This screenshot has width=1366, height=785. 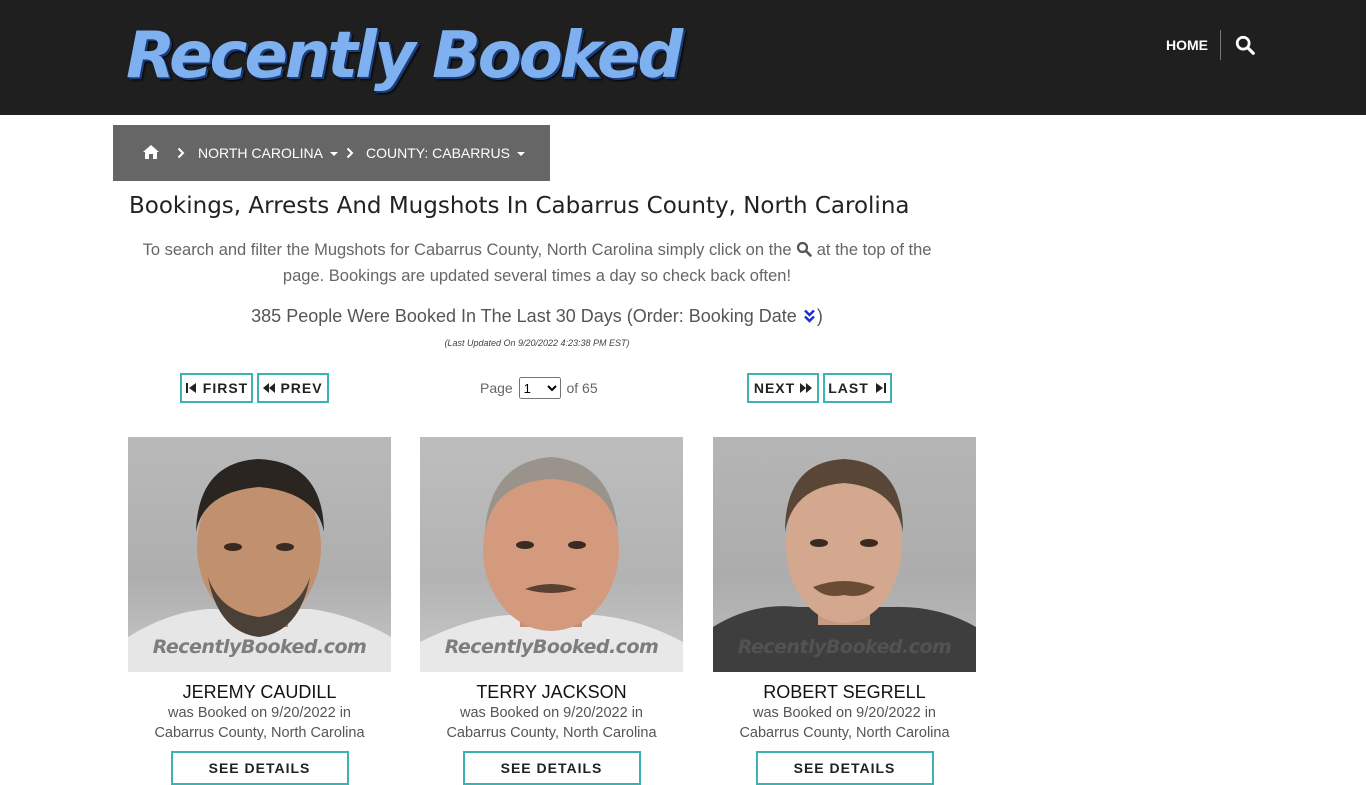 What do you see at coordinates (880, 388) in the screenshot?
I see `step-forward-icon` at bounding box center [880, 388].